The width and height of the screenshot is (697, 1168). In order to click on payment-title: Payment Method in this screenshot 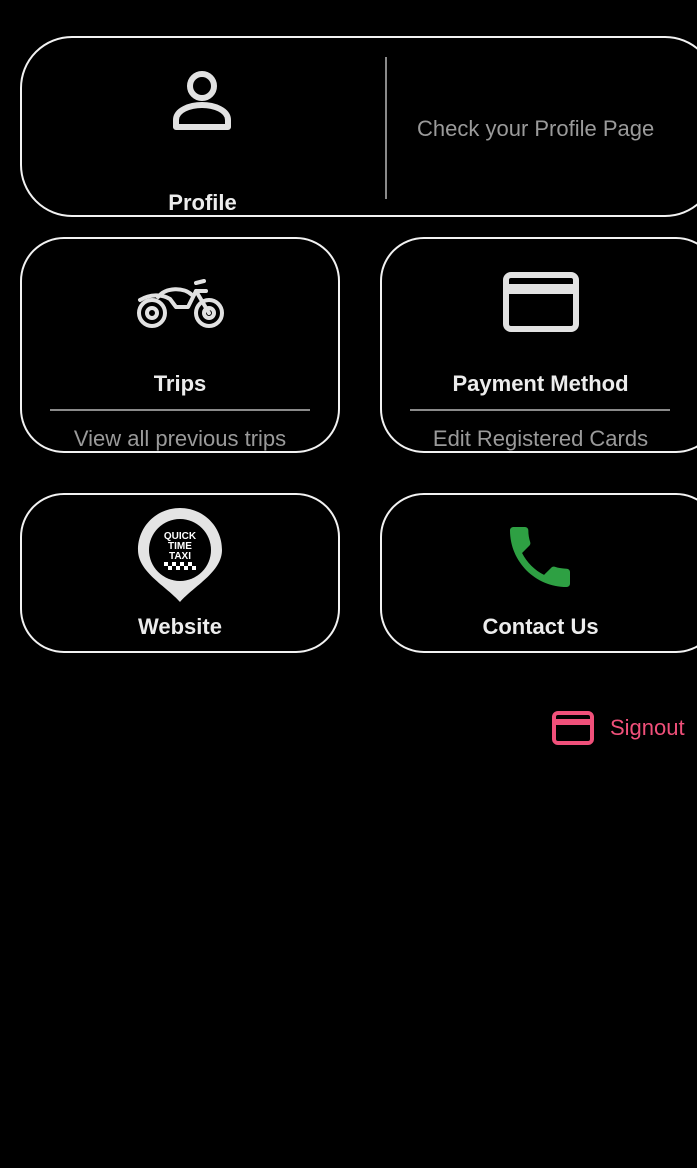, I will do `click(540, 383)`.